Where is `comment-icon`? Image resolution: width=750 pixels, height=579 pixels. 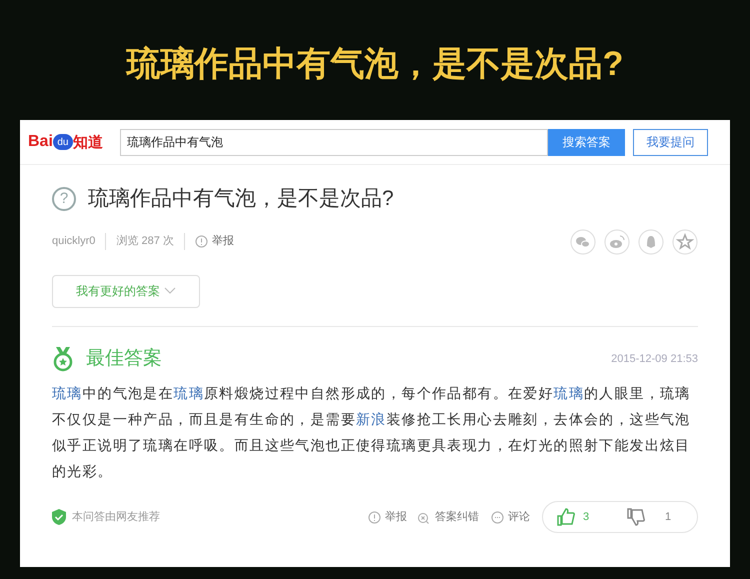
comment-icon is located at coordinates (497, 517).